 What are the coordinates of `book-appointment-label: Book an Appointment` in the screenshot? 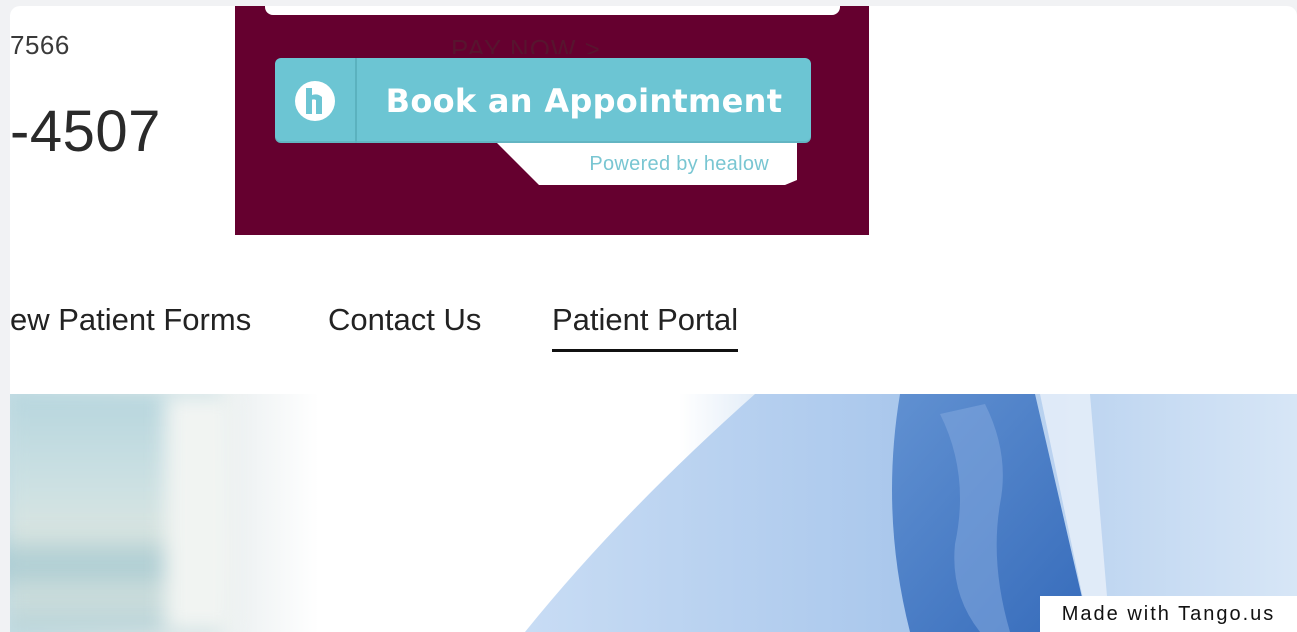 It's located at (584, 100).